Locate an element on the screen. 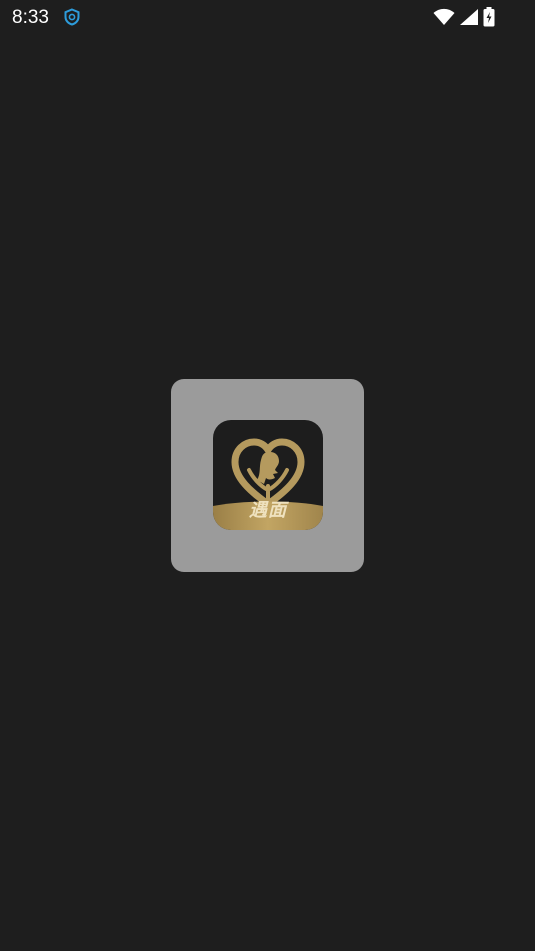 The height and width of the screenshot is (951, 535). status-bar: 8:33 is located at coordinates (267, 18).